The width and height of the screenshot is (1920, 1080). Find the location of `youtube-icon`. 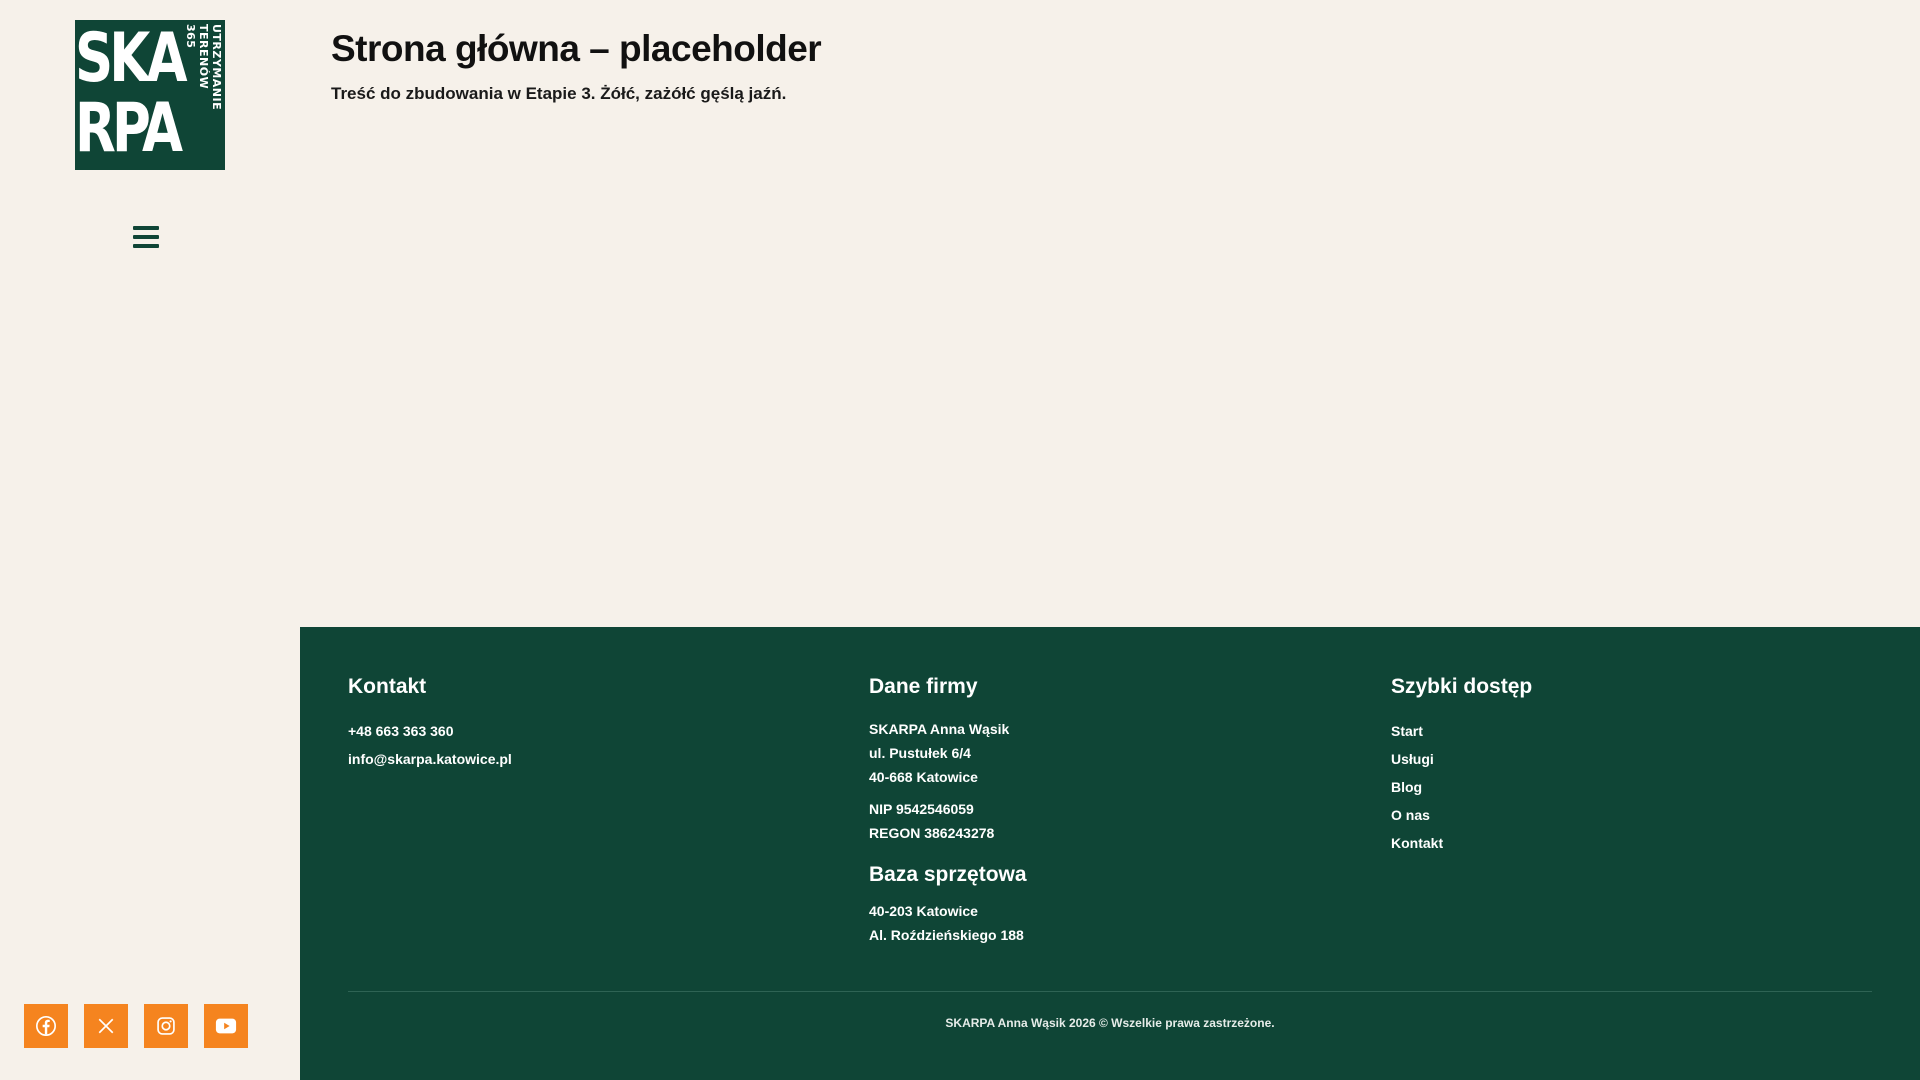

youtube-icon is located at coordinates (226, 1026).